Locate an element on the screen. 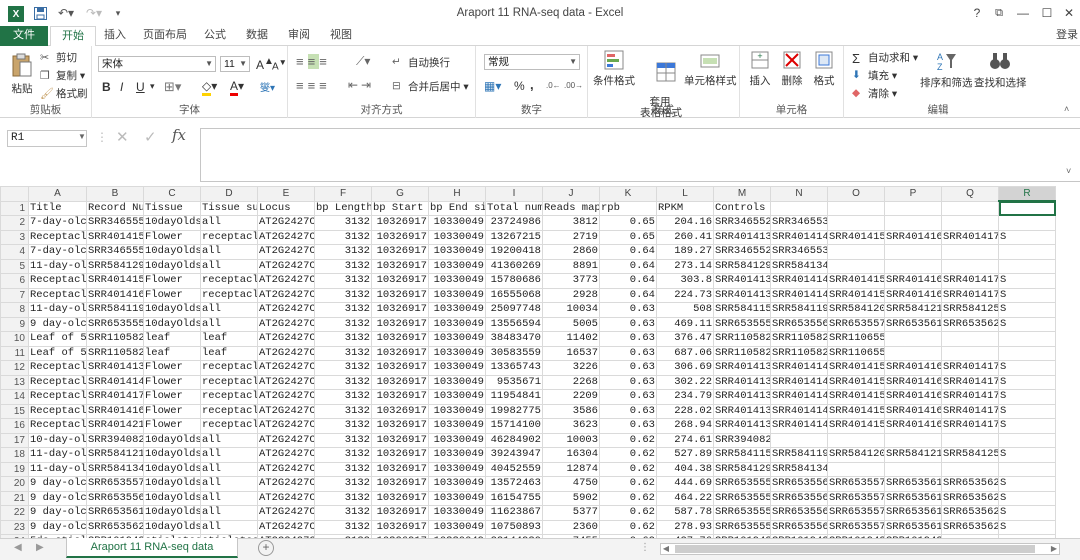 This screenshot has width=1080, height=560. font-size-select: 11 ▼ is located at coordinates (235, 64).